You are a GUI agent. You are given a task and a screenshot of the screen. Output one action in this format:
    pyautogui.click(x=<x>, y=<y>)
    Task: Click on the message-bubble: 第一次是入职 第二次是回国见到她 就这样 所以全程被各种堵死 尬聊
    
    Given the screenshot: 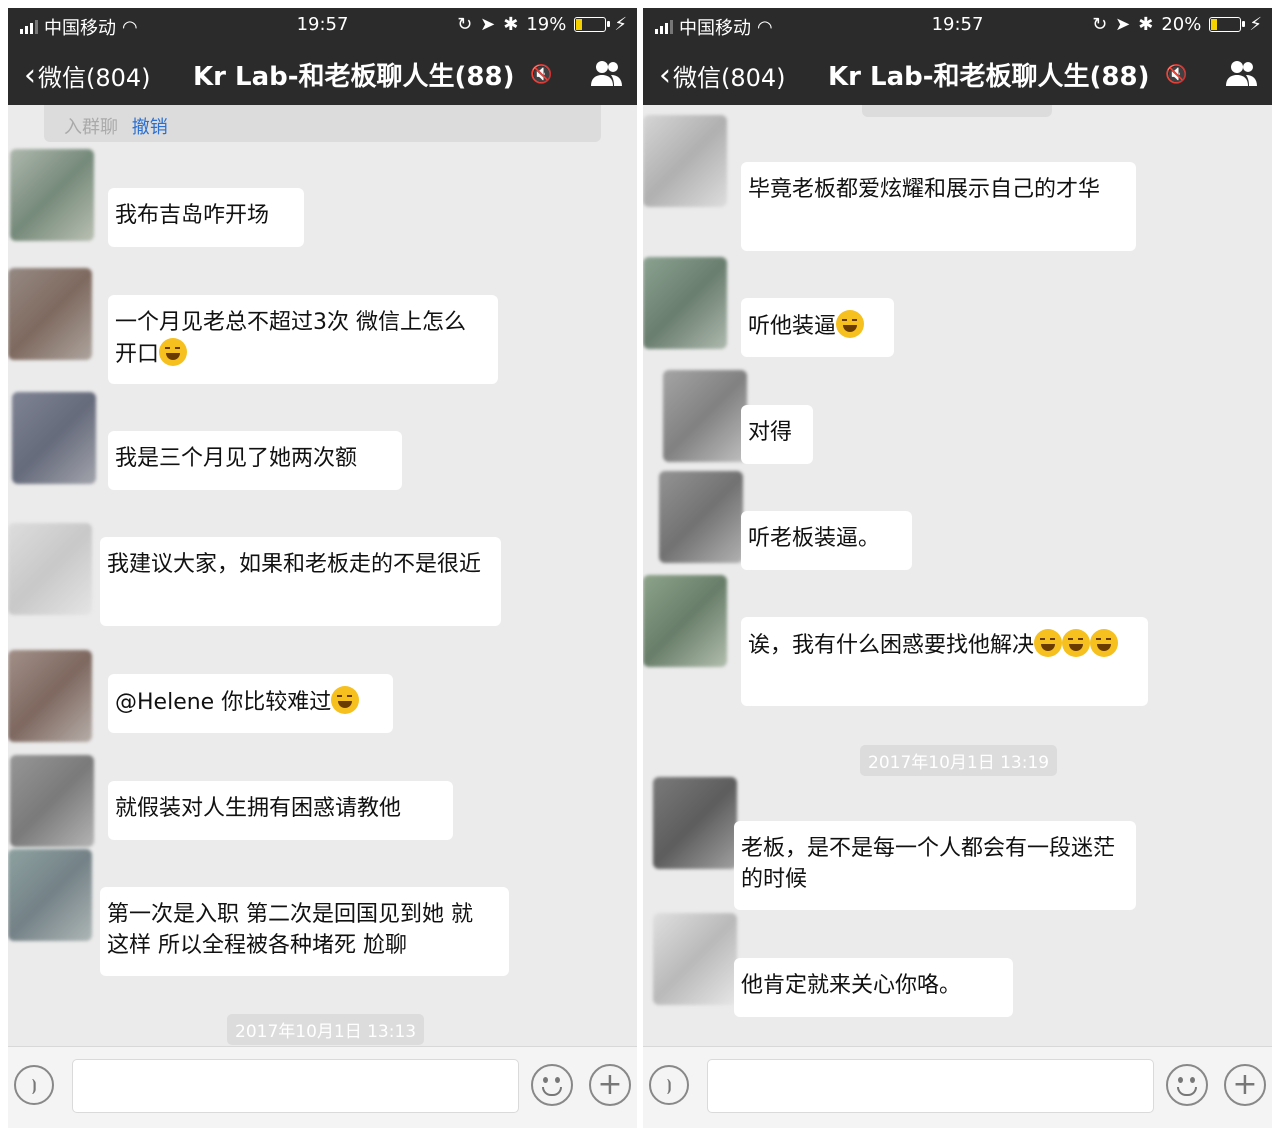 What is the action you would take?
    pyautogui.click(x=304, y=931)
    